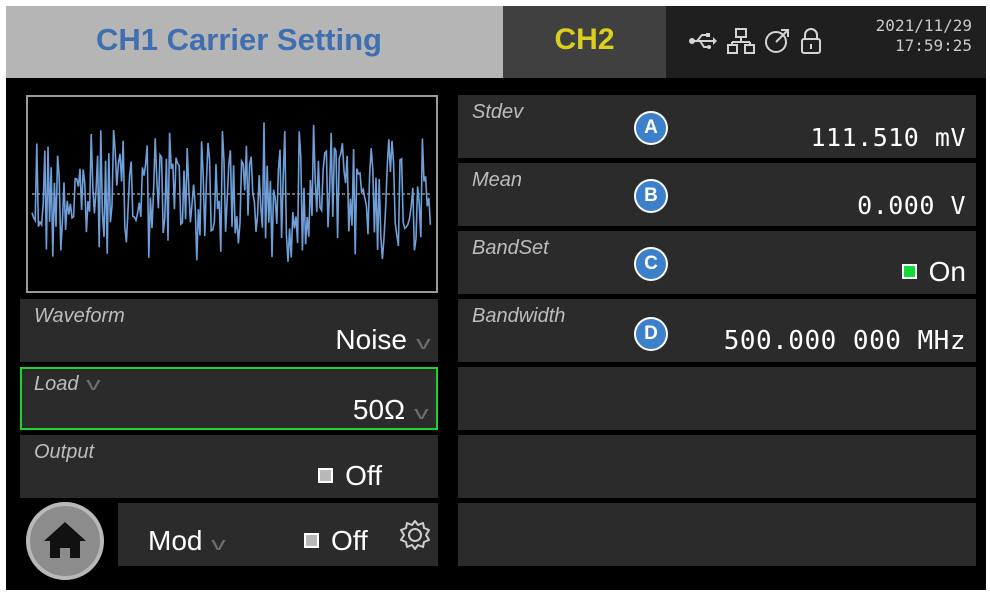  What do you see at coordinates (229, 330) in the screenshot?
I see `waveform-selector: Waveform Noise v` at bounding box center [229, 330].